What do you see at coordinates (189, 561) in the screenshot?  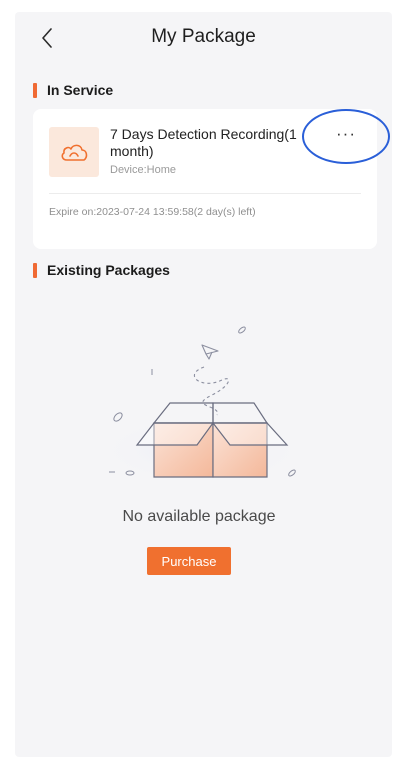 I see `purchase-button: Purchase` at bounding box center [189, 561].